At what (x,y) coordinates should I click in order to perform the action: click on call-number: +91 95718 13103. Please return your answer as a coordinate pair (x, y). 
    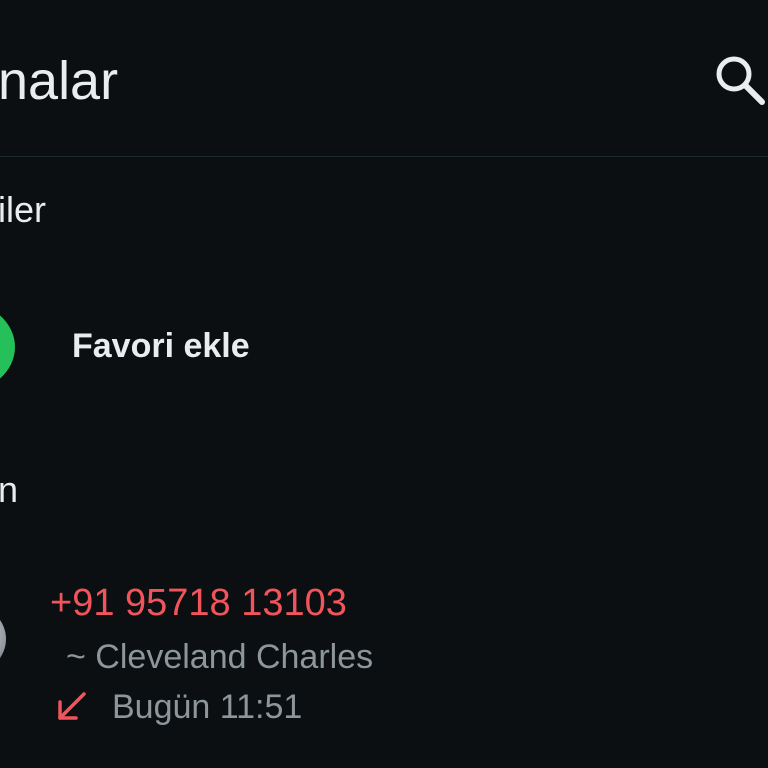
    Looking at the image, I should click on (198, 603).